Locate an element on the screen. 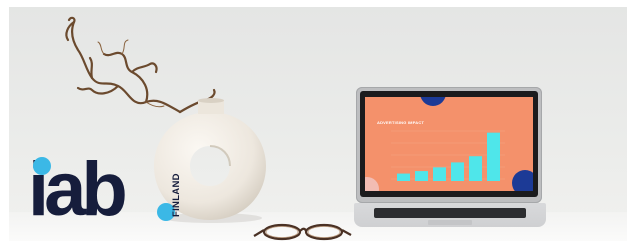 Image resolution: width=636 pixels, height=241 pixels. laptop-keyboard is located at coordinates (450, 213).